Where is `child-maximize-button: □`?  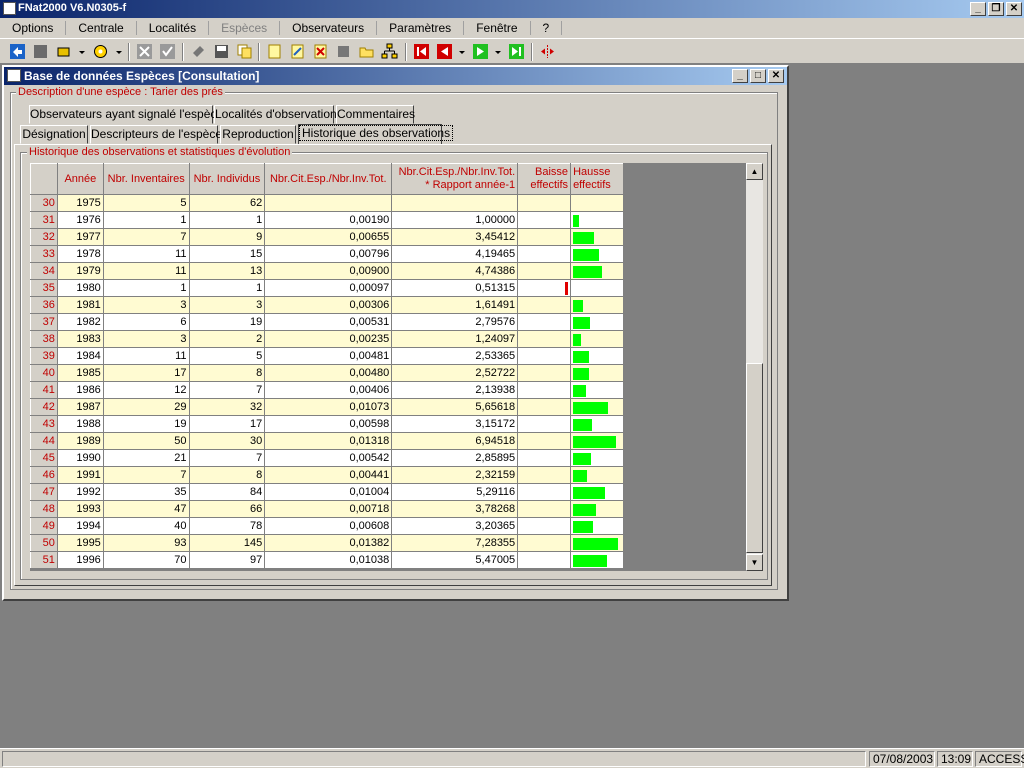
child-maximize-button: □ is located at coordinates (758, 76).